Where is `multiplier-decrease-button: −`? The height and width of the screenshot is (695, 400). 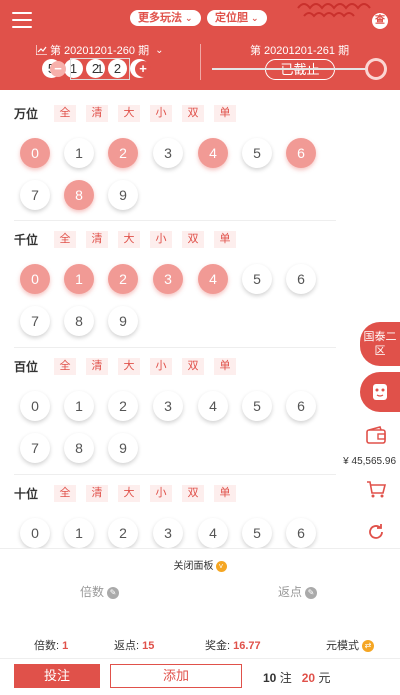
multiplier-decrease-button: − is located at coordinates (58, 69).